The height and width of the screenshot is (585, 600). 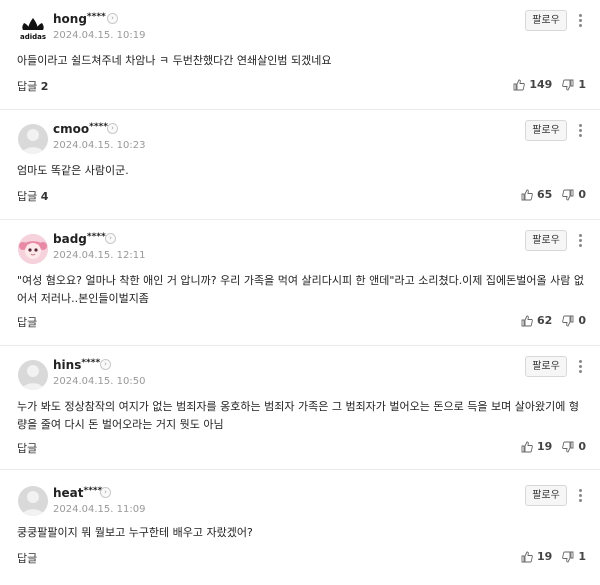 What do you see at coordinates (553, 196) in the screenshot?
I see `reaction-bar: 65 0` at bounding box center [553, 196].